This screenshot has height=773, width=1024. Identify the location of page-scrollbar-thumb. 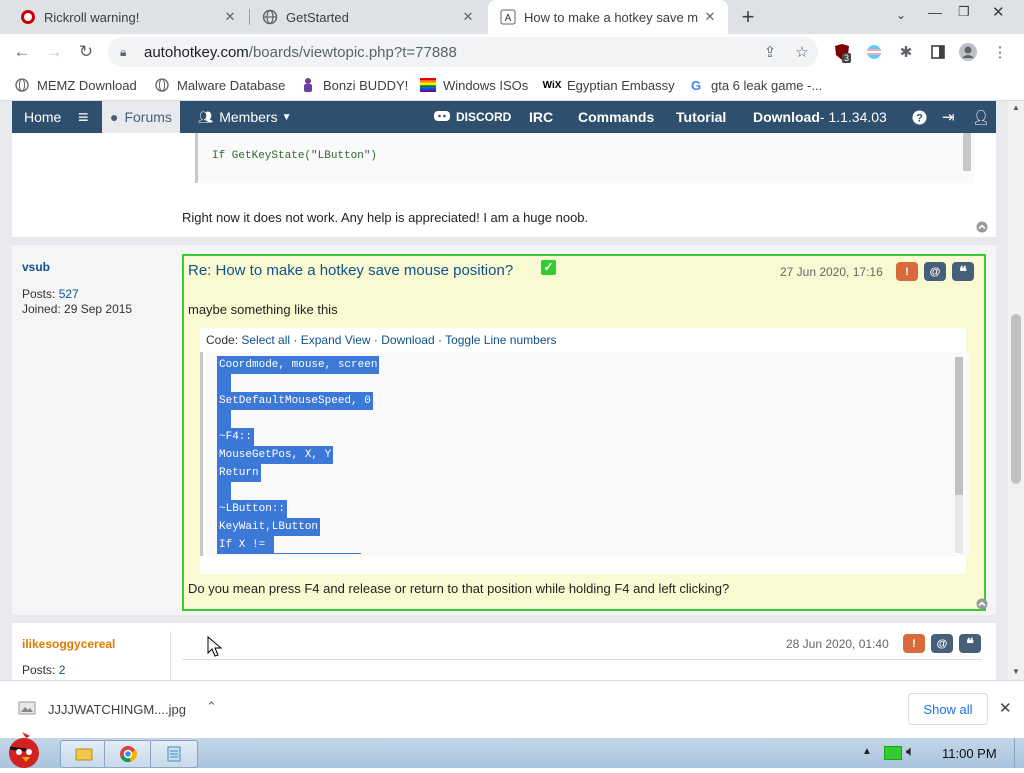
(1016, 399).